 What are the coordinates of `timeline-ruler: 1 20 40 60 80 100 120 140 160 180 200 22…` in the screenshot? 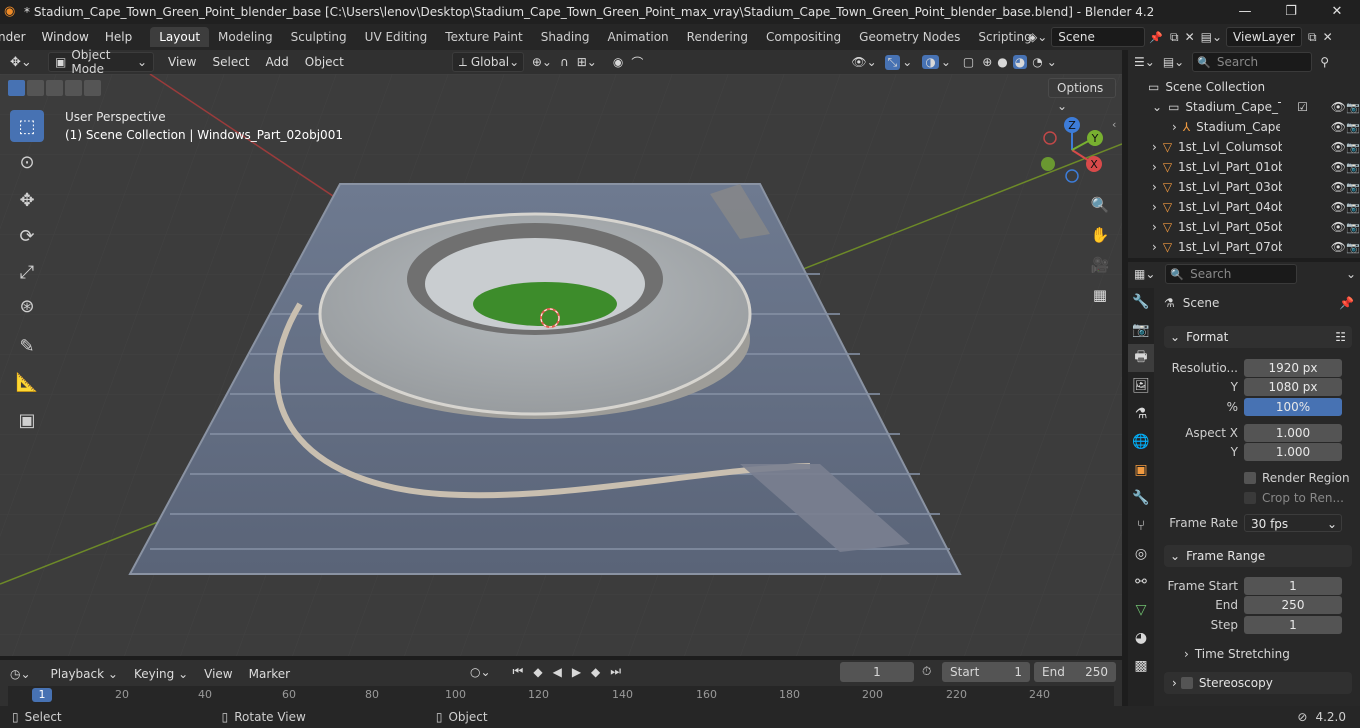 It's located at (561, 696).